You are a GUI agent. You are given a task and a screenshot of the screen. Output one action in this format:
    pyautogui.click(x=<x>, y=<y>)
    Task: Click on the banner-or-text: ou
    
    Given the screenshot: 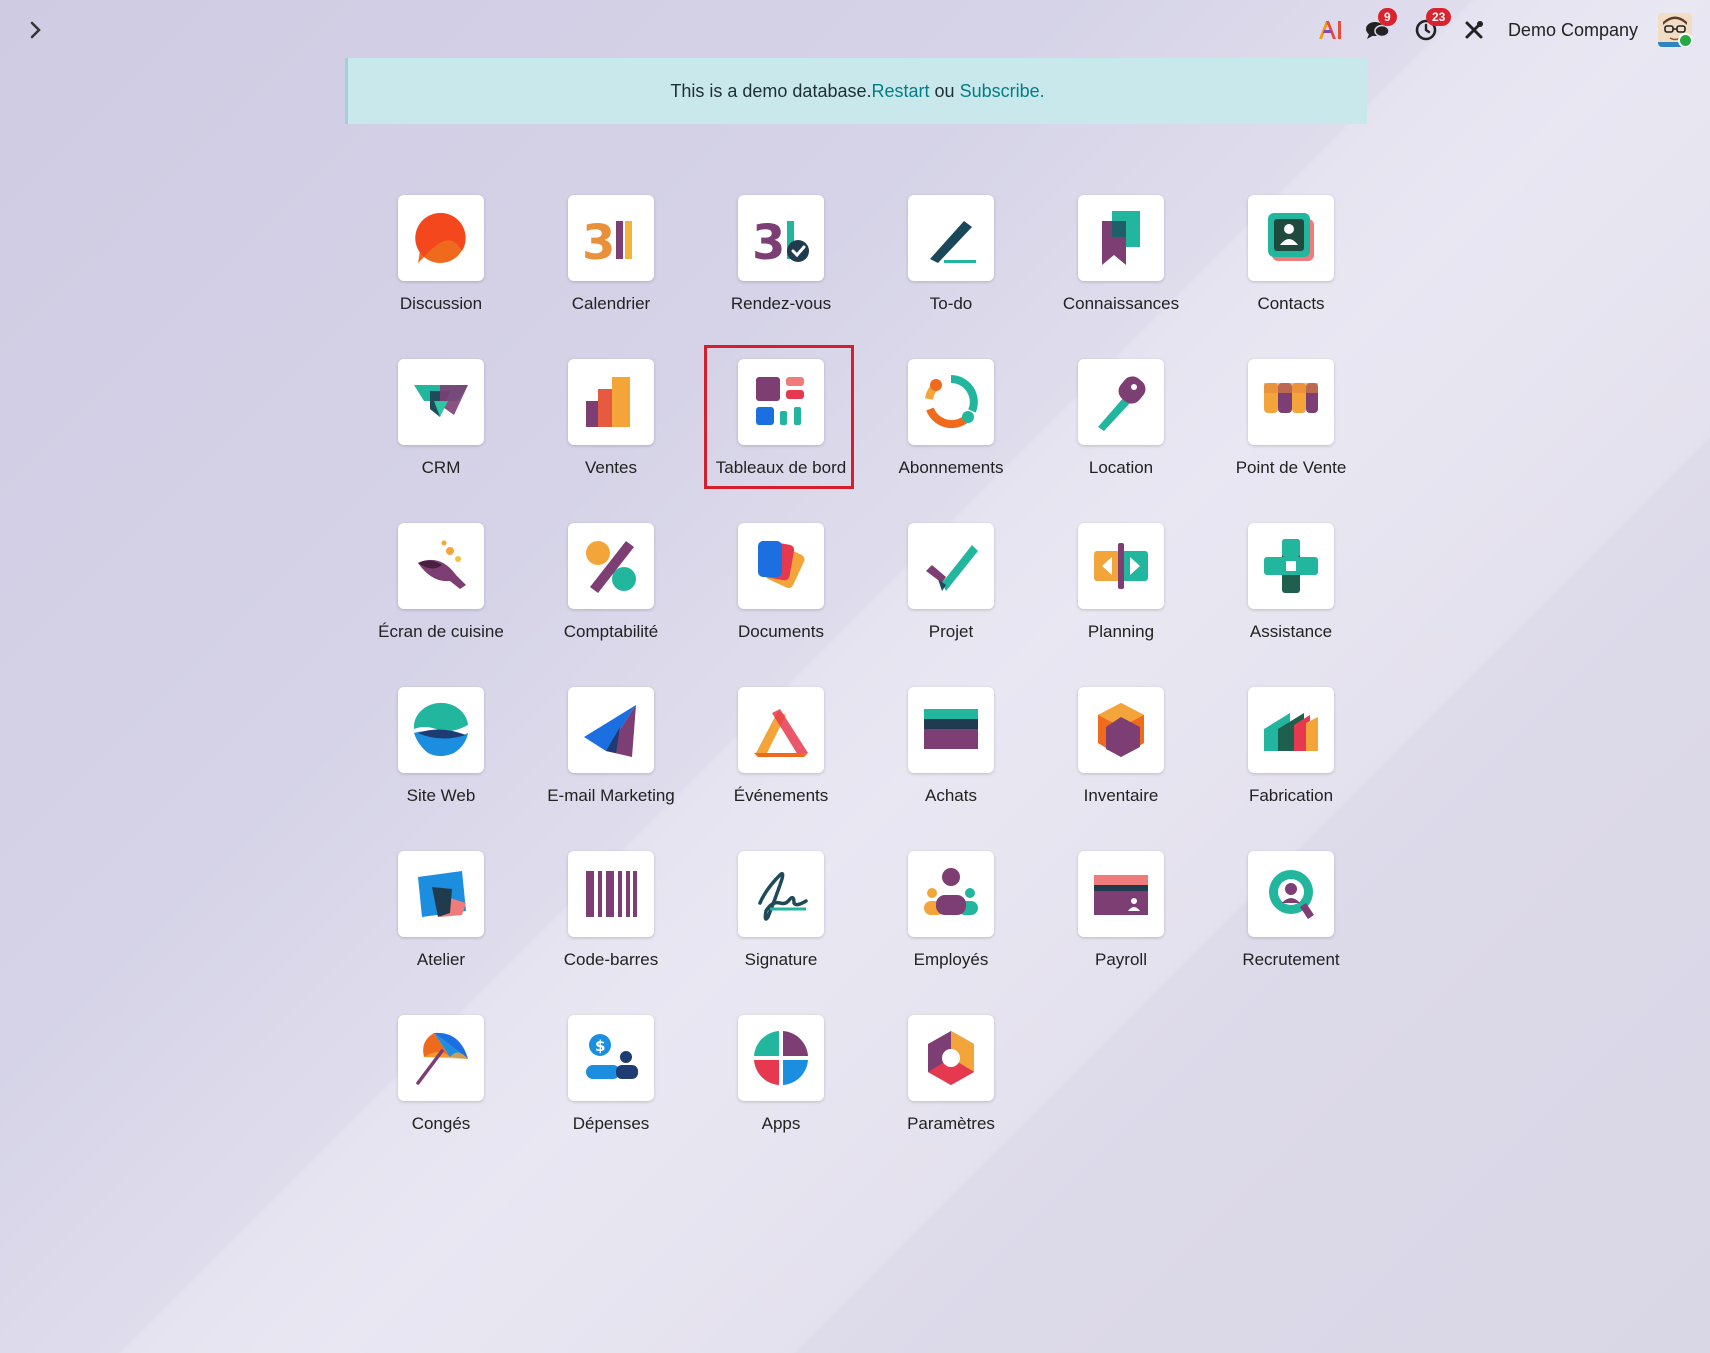 What is the action you would take?
    pyautogui.click(x=944, y=90)
    